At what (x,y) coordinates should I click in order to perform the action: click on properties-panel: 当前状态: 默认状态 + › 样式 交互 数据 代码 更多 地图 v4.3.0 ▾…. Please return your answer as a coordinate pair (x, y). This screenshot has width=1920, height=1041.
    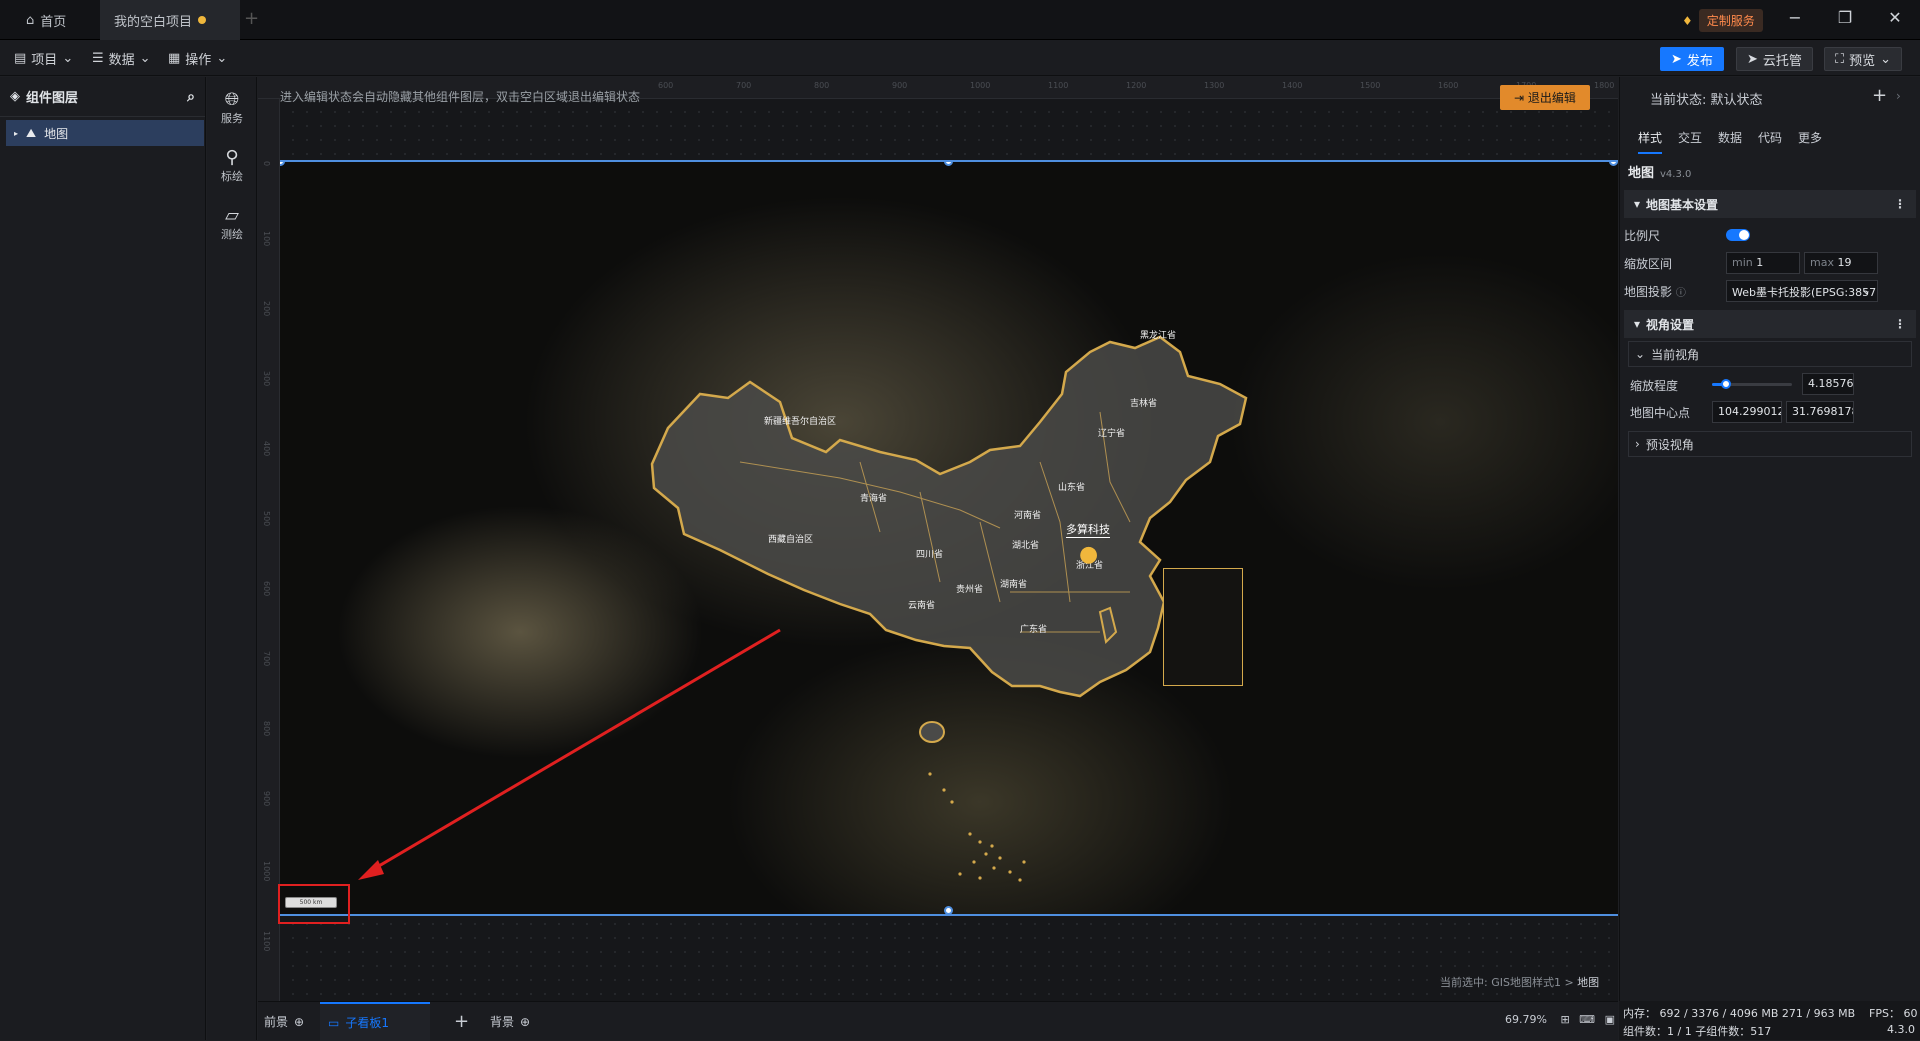
    Looking at the image, I should click on (1769, 539).